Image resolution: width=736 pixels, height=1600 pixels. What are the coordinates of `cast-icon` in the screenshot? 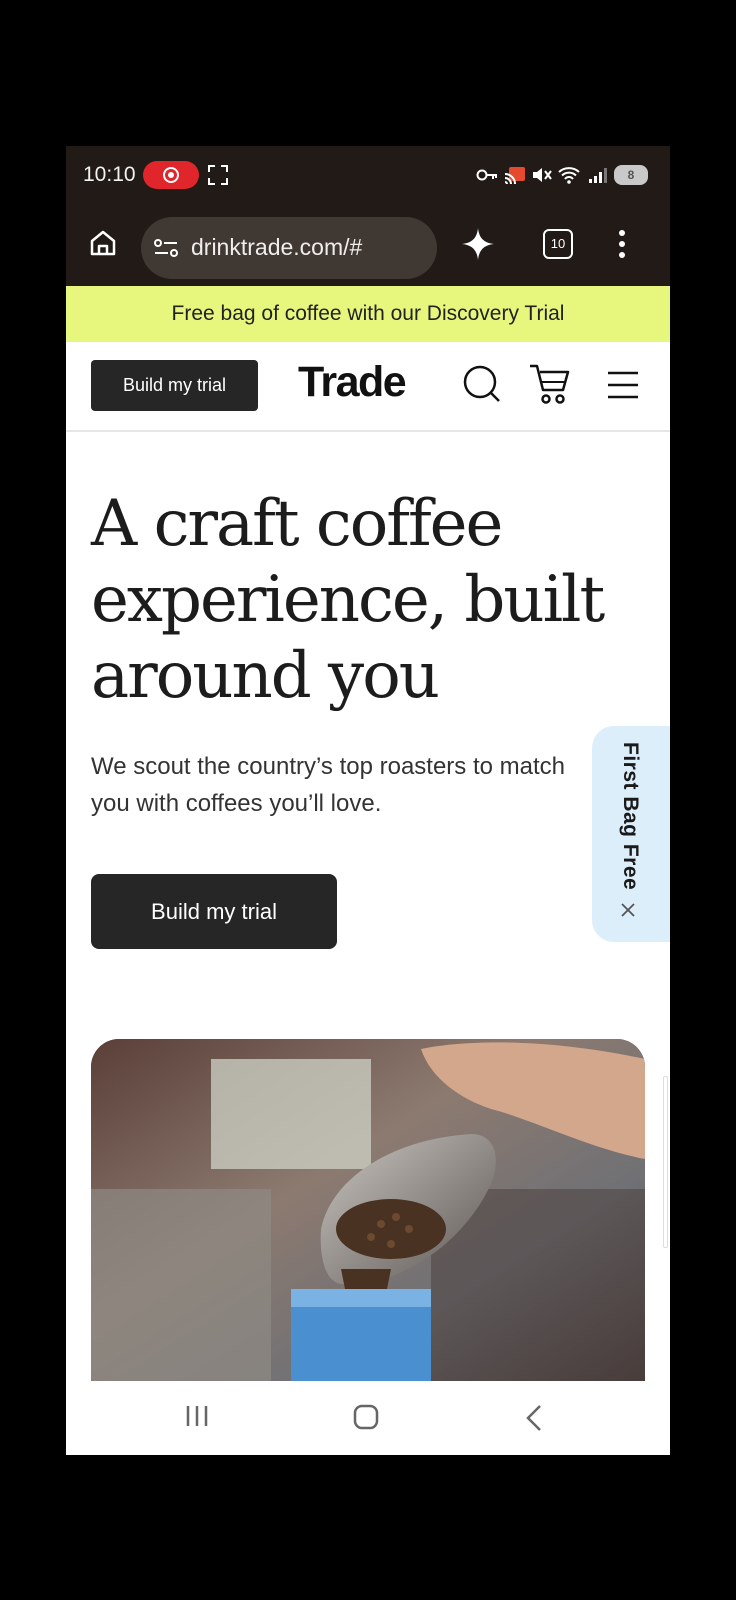 It's located at (514, 175).